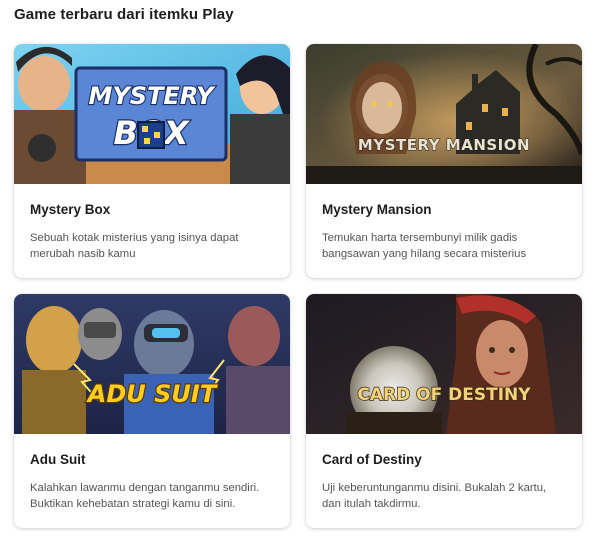  What do you see at coordinates (70, 209) in the screenshot?
I see `game-title: Mystery Box` at bounding box center [70, 209].